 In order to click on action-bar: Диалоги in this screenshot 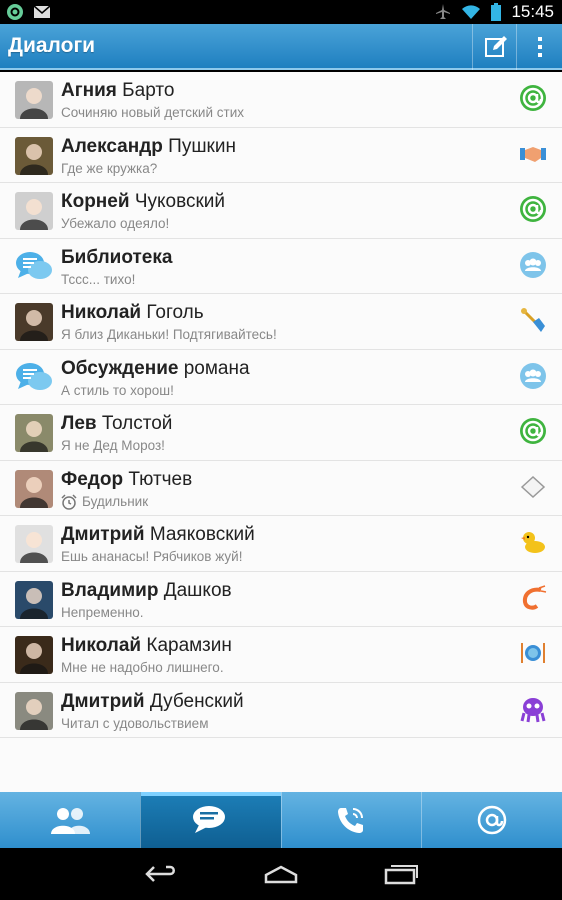, I will do `click(281, 47)`.